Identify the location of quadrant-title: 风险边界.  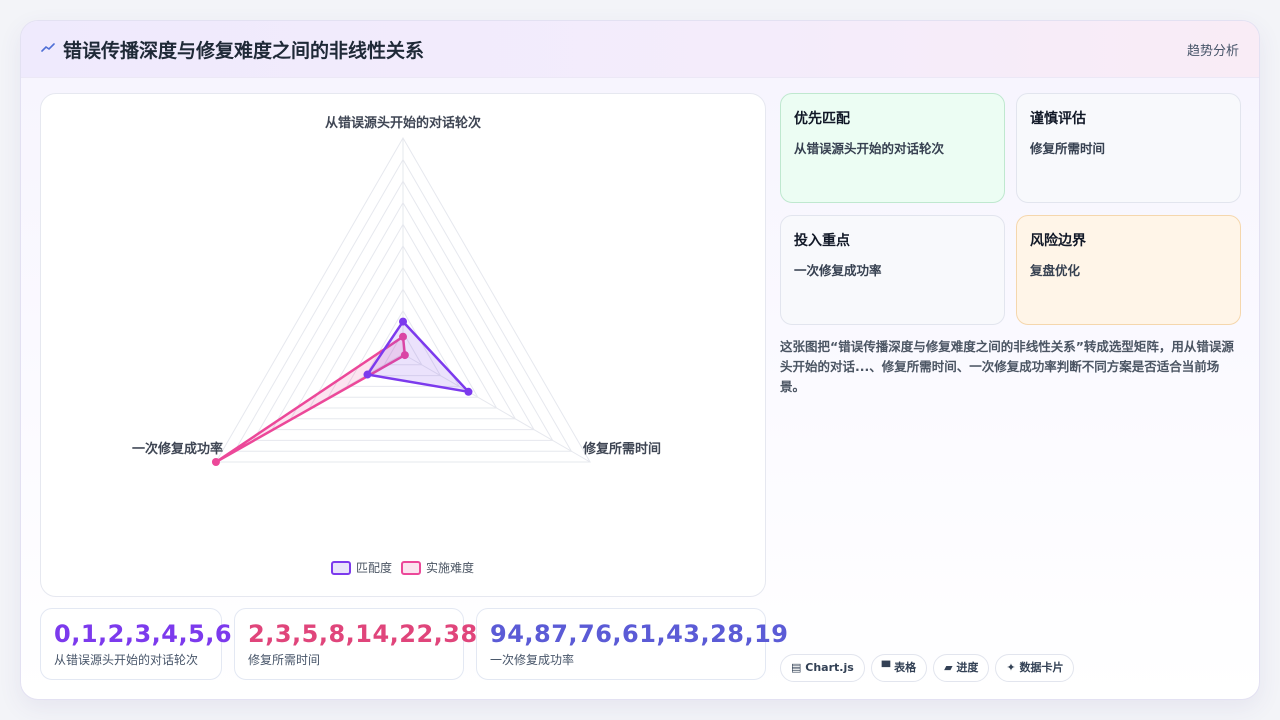
(1058, 241).